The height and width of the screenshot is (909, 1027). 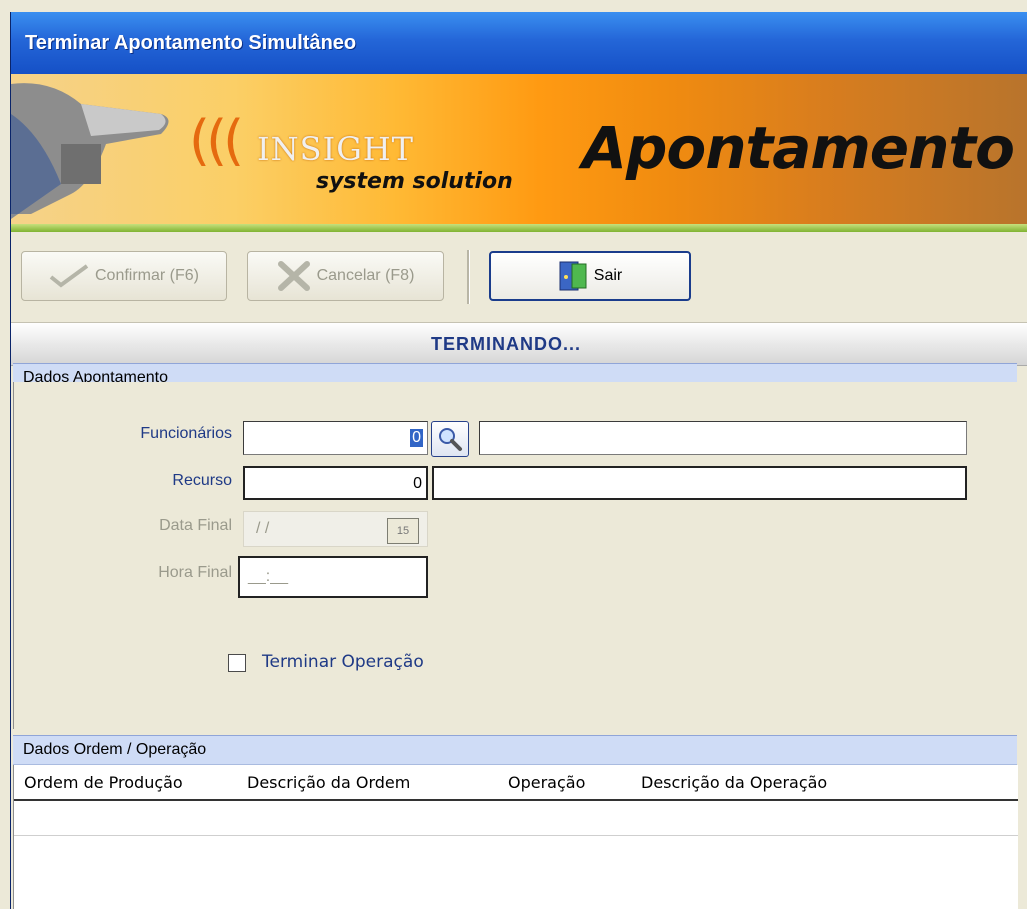 I want to click on column-header-ordem: Ordem de Produção, so click(x=103, y=782).